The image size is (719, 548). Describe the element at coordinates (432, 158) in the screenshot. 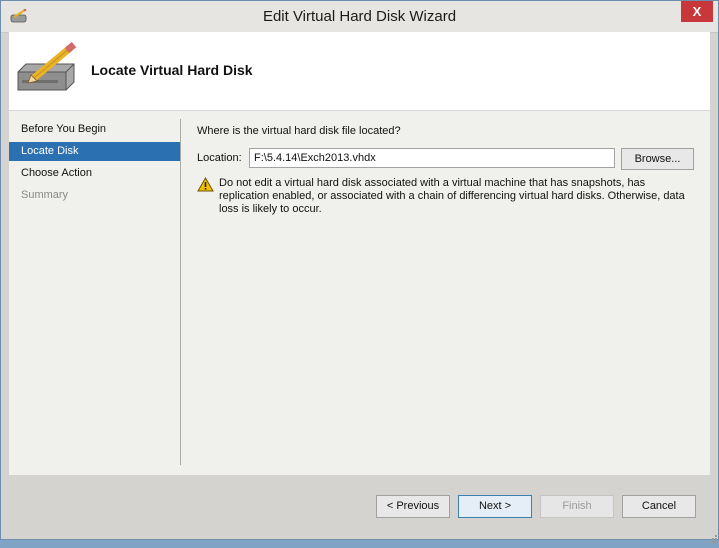

I see `location-input` at that location.